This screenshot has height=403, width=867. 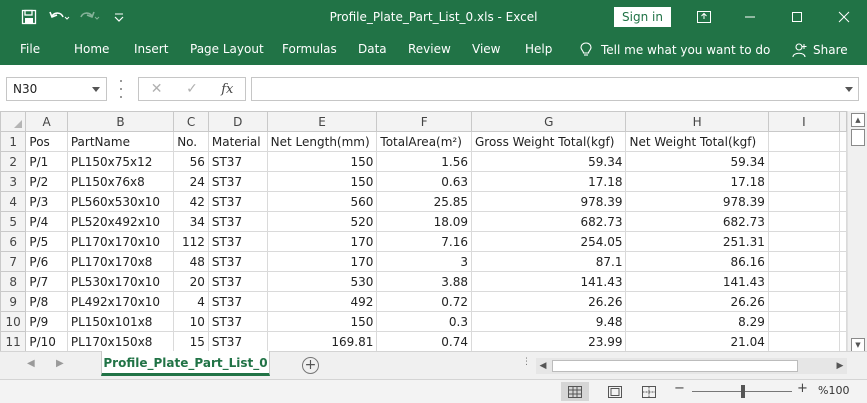 I want to click on cell: PL530x170x10, so click(x=120, y=281).